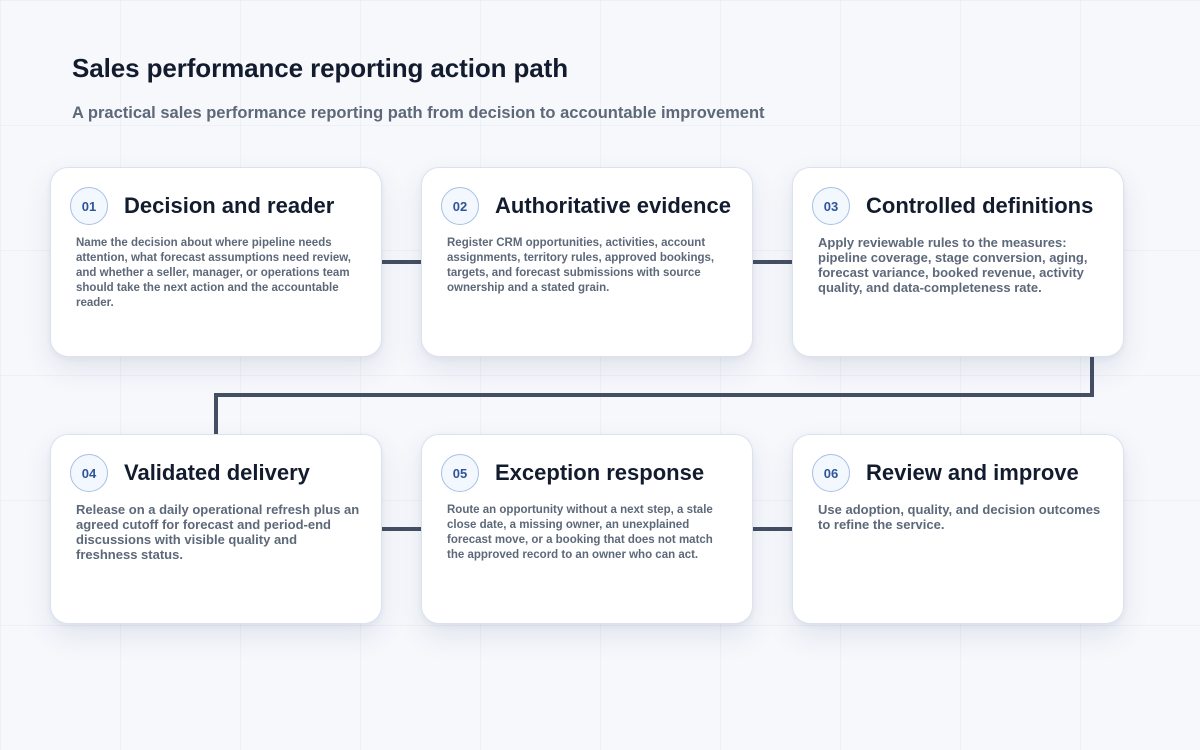 This screenshot has height=750, width=1200. I want to click on step-title: Validated delivery, so click(217, 472).